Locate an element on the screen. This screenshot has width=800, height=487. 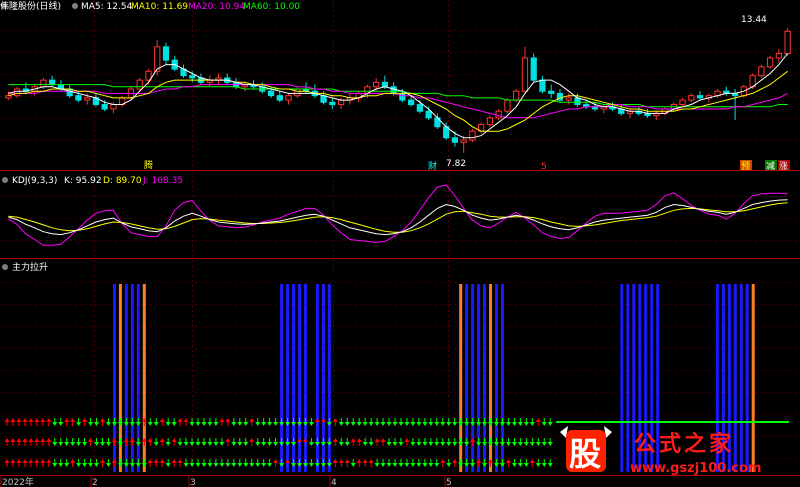
event-marker: 涨 is located at coordinates (783, 166).